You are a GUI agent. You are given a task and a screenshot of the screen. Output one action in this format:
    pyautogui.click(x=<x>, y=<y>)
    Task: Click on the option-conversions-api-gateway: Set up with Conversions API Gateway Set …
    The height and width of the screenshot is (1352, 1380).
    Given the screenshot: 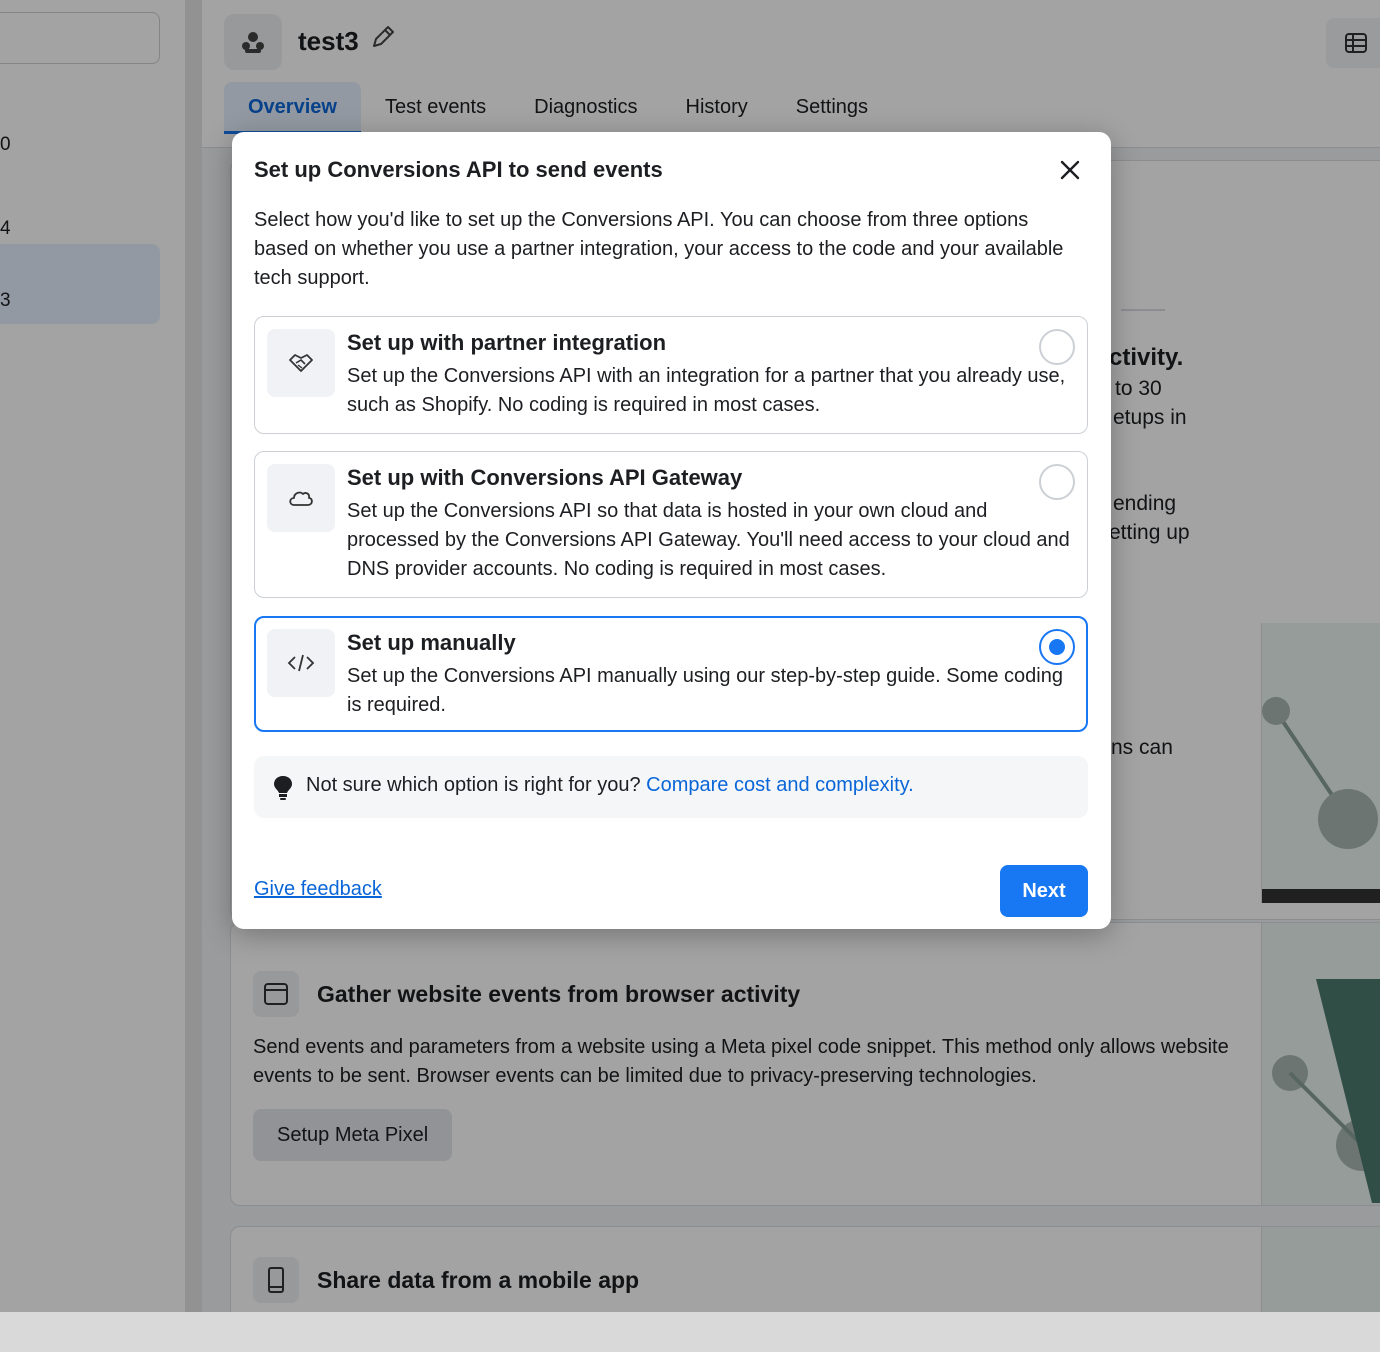 What is the action you would take?
    pyautogui.click(x=671, y=524)
    